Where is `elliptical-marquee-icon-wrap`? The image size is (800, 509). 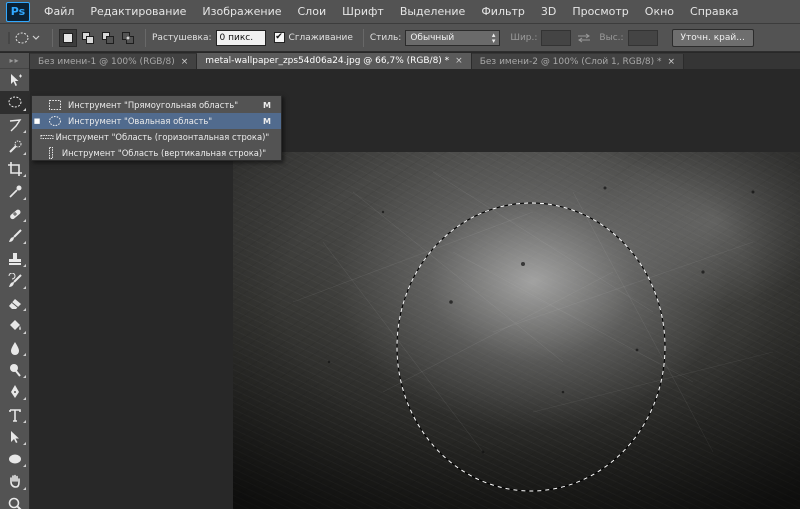 elliptical-marquee-icon-wrap is located at coordinates (55, 121).